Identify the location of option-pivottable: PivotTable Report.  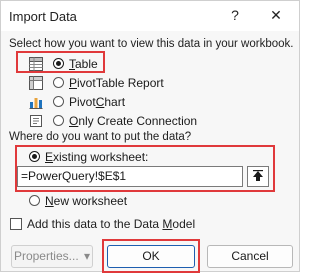
(119, 84).